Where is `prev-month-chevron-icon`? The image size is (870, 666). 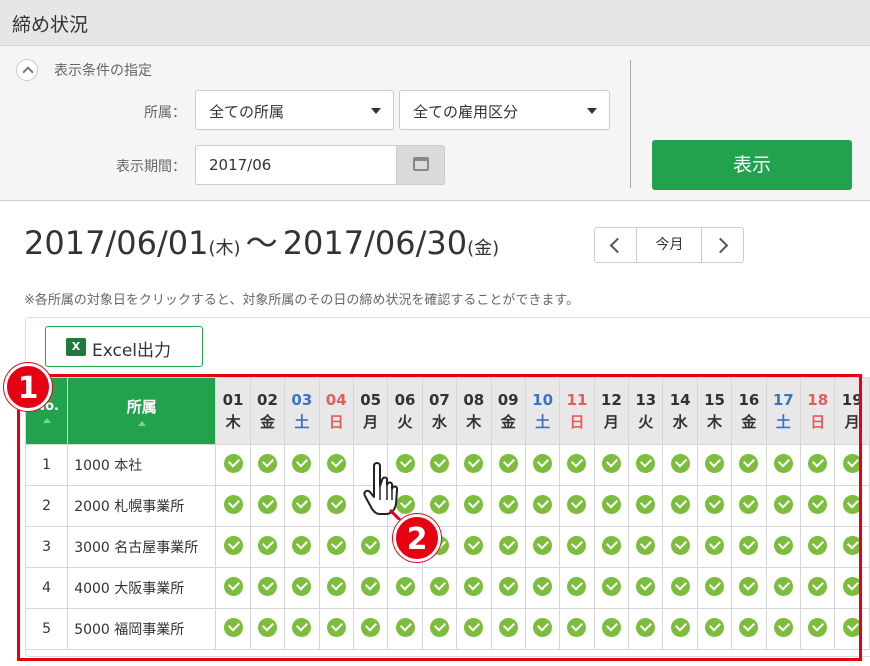 prev-month-chevron-icon is located at coordinates (616, 245).